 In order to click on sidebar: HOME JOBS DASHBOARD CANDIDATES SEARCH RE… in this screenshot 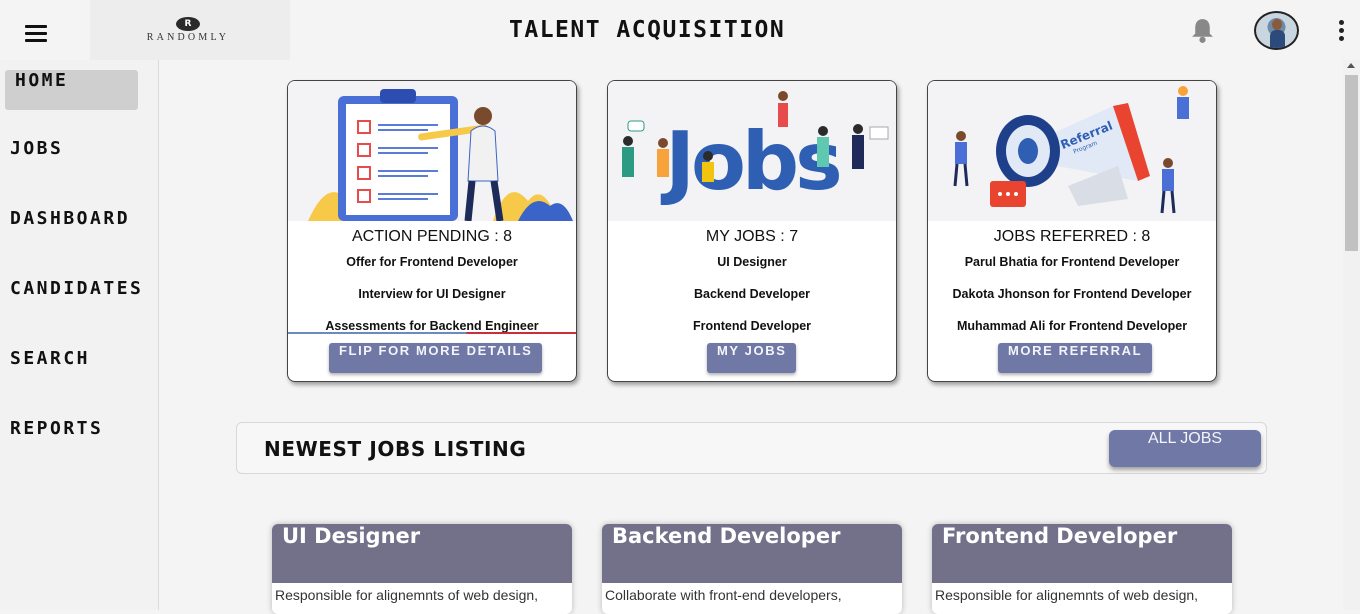, I will do `click(79, 335)`.